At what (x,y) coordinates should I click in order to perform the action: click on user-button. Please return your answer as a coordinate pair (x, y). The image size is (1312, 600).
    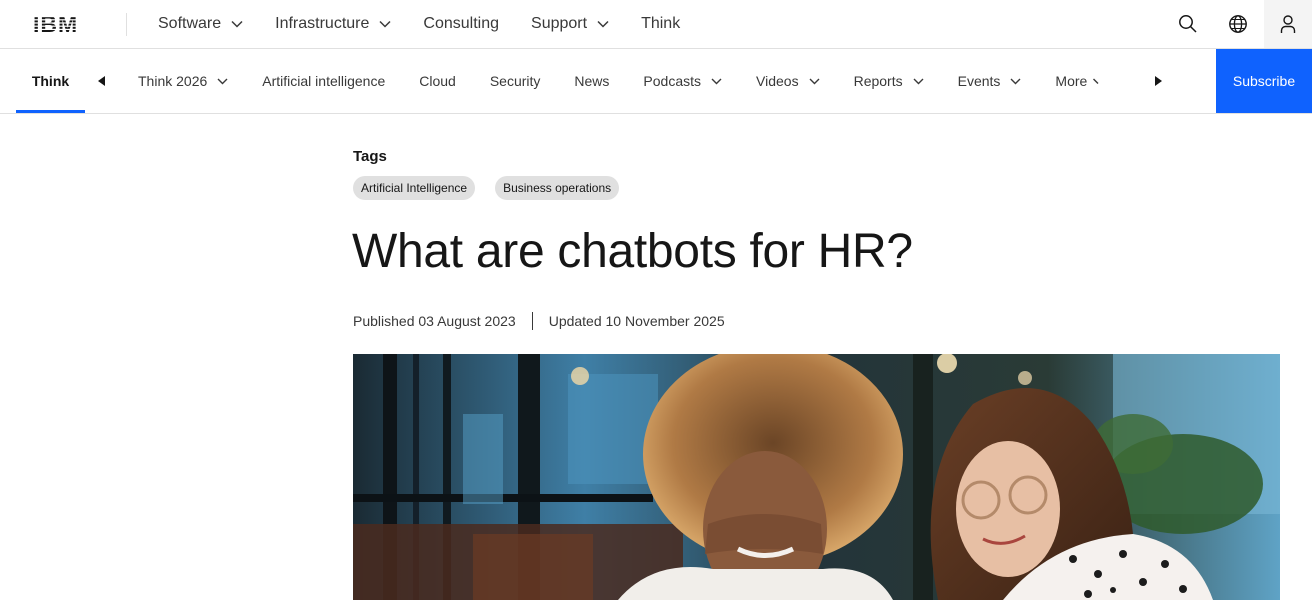
    Looking at the image, I should click on (1288, 24).